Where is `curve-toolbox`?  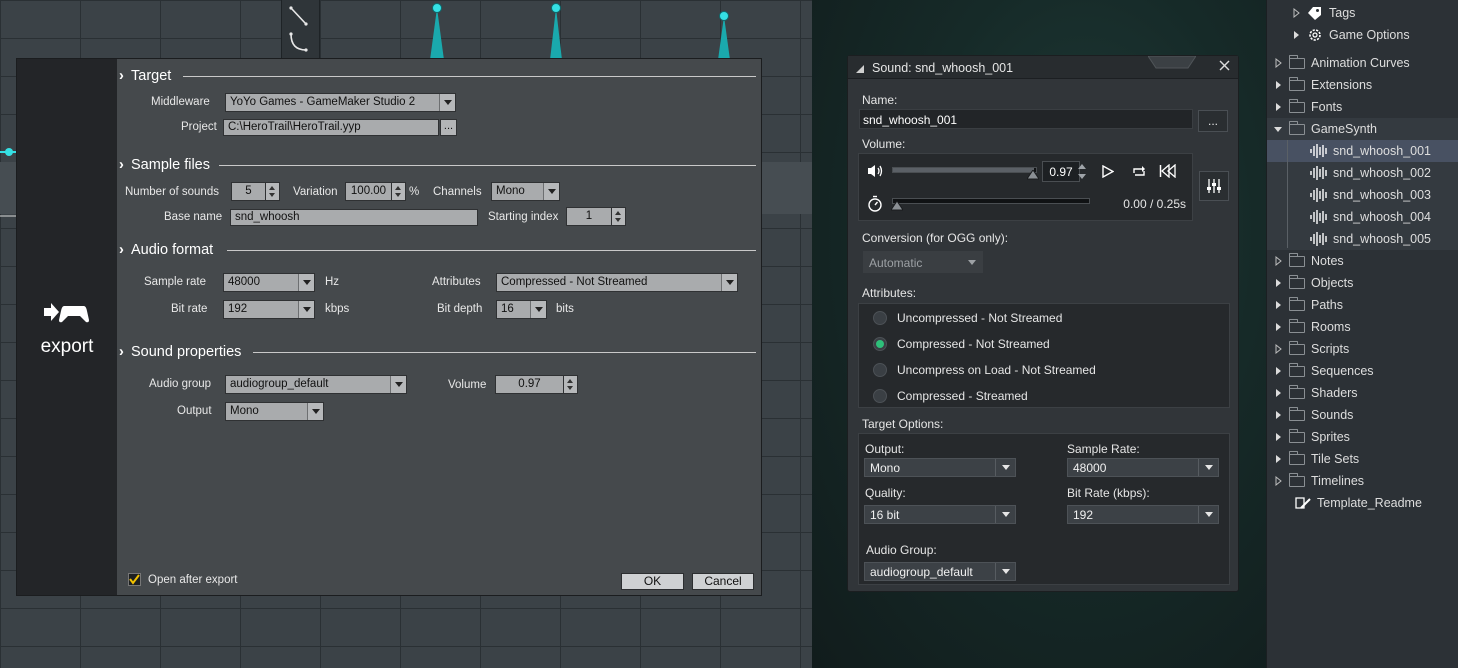 curve-toolbox is located at coordinates (300, 30).